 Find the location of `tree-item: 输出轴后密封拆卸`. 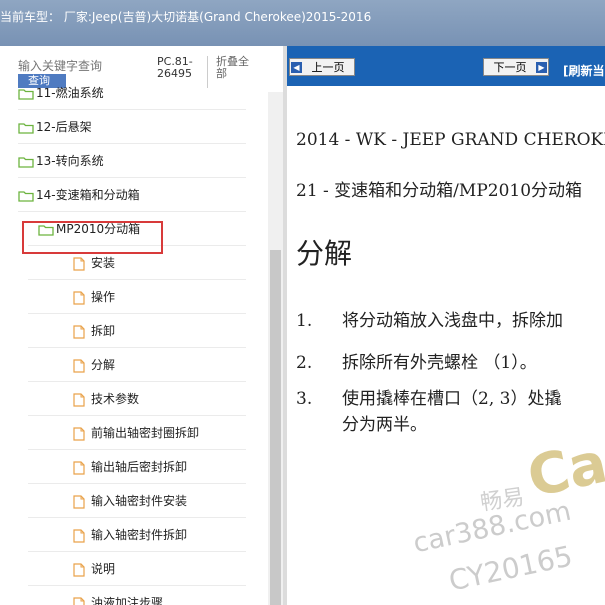

tree-item: 输出轴后密封拆卸 is located at coordinates (159, 467).